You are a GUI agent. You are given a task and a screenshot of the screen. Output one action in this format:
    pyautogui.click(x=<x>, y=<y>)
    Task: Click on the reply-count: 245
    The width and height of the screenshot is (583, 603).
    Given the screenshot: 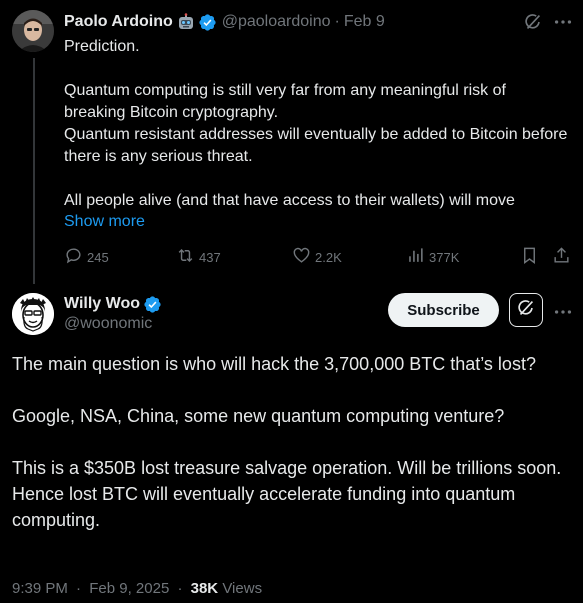 What is the action you would take?
    pyautogui.click(x=98, y=257)
    